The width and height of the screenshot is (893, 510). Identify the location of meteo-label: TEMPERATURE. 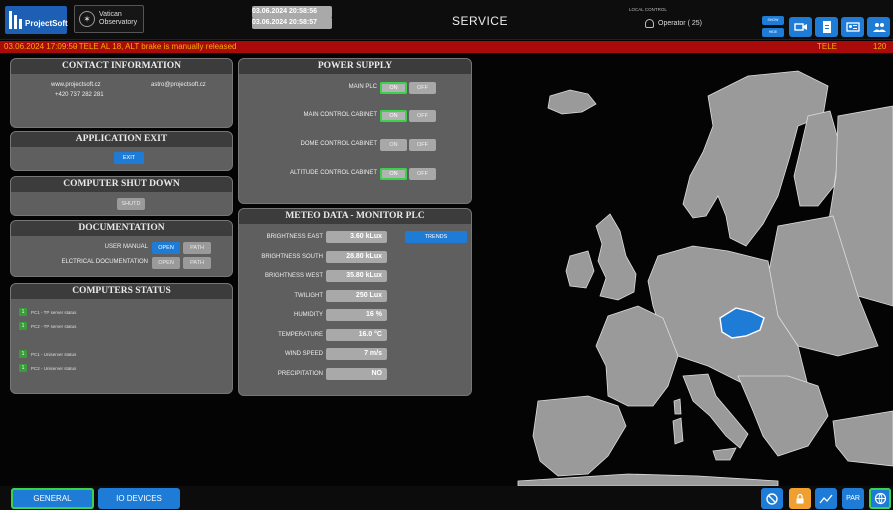
(300, 334).